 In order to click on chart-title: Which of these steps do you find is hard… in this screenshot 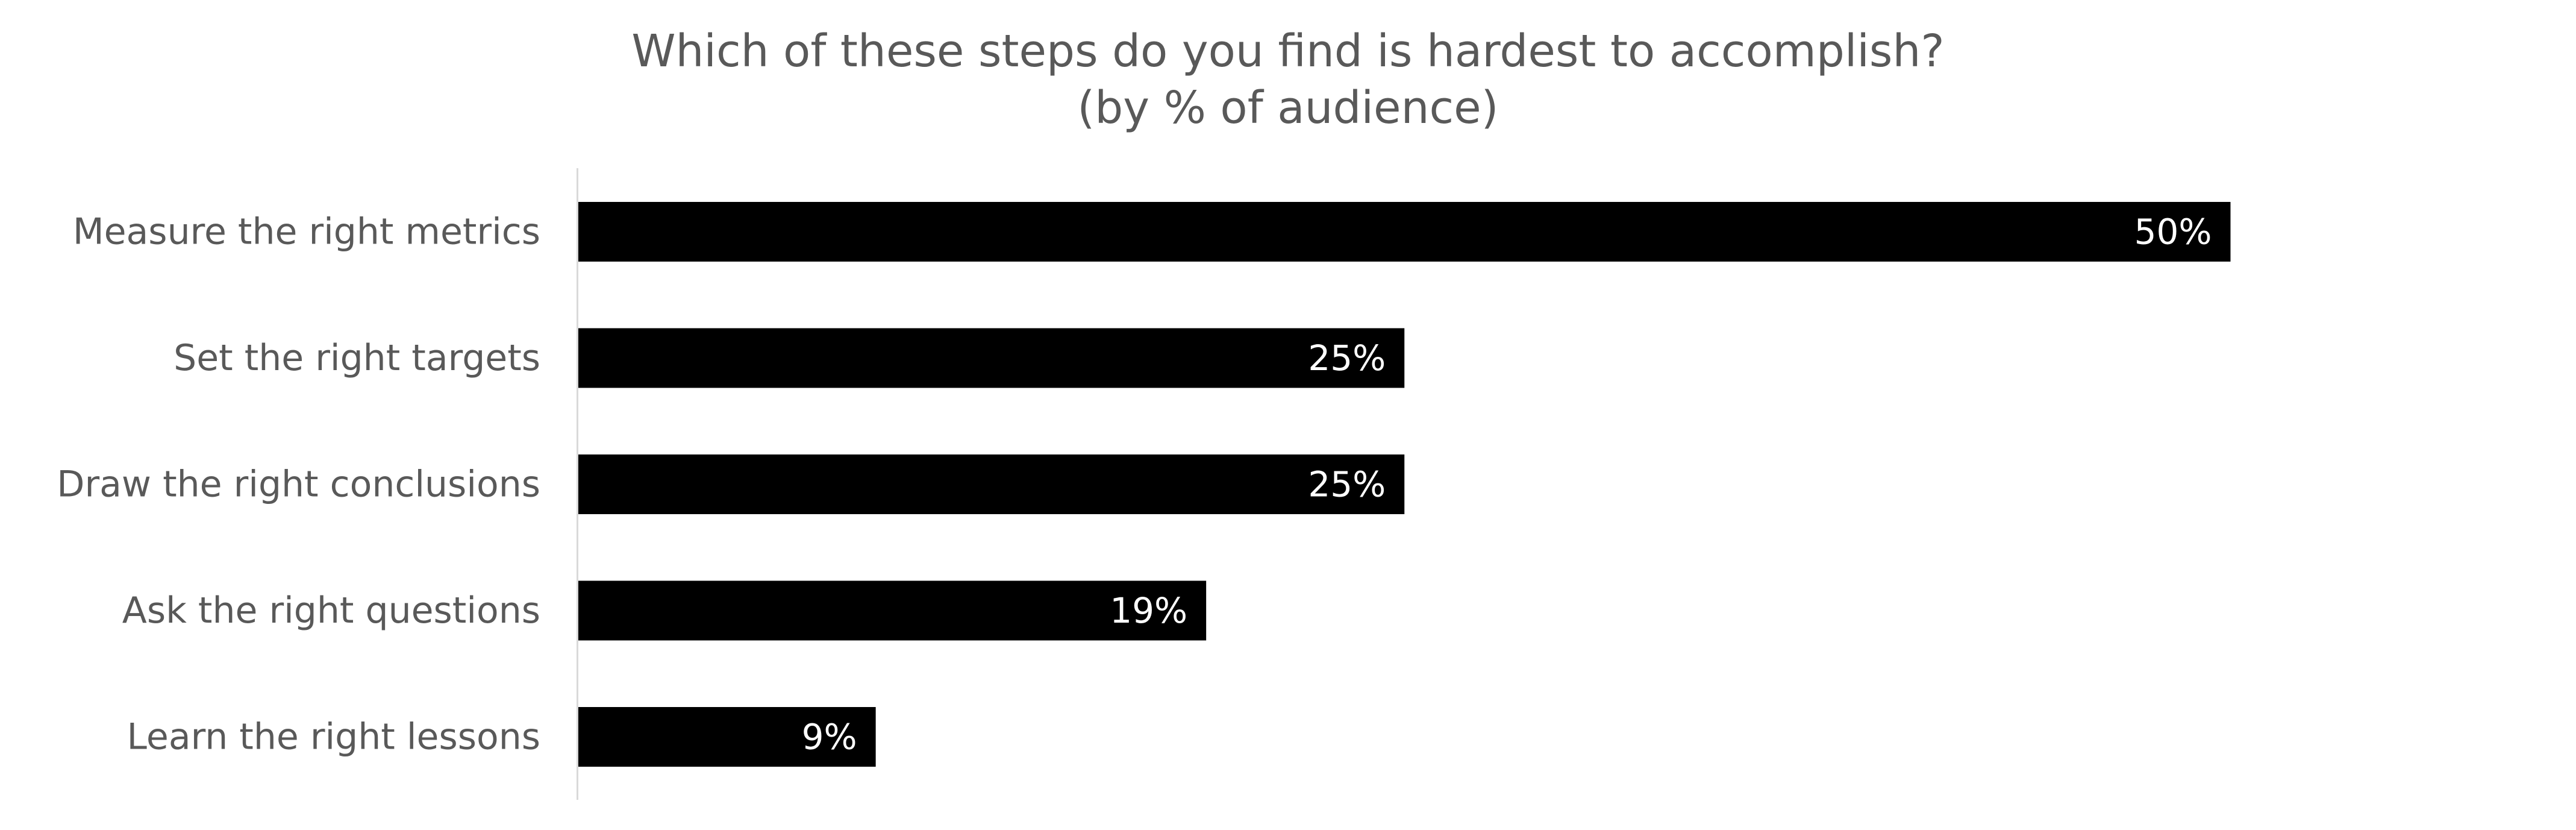, I will do `click(1288, 51)`.